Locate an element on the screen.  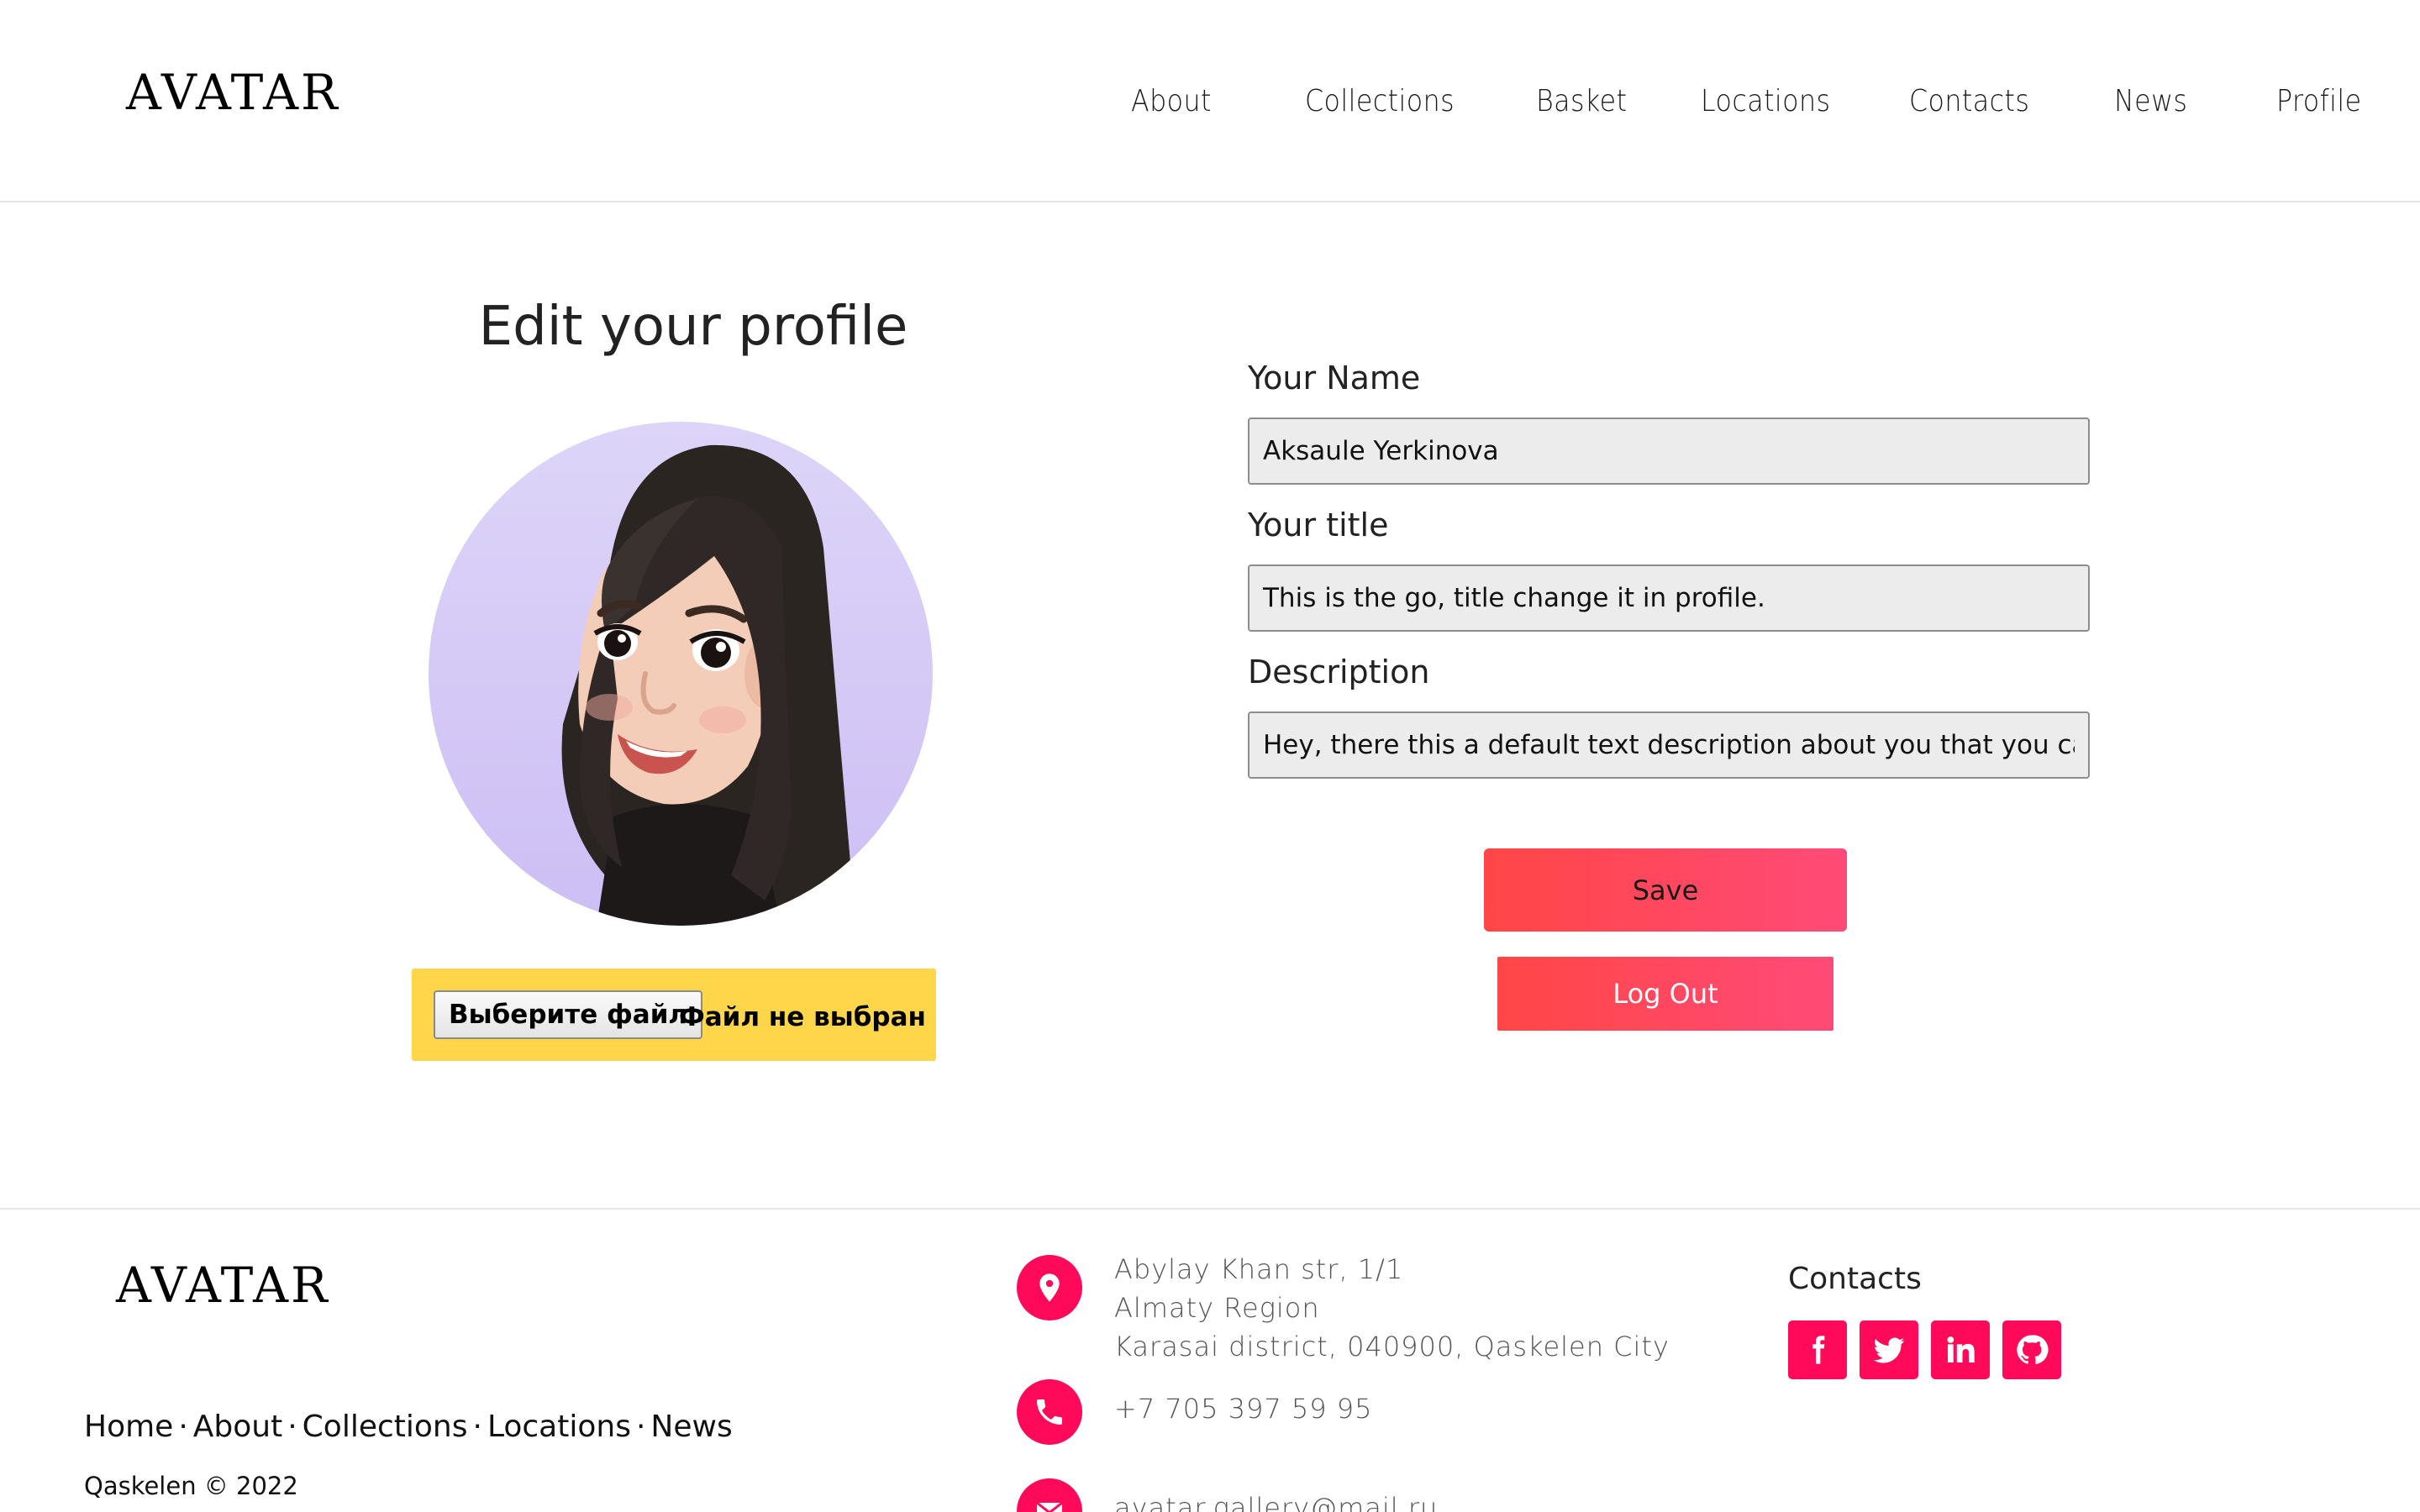
email-icon is located at coordinates (1049, 1495).